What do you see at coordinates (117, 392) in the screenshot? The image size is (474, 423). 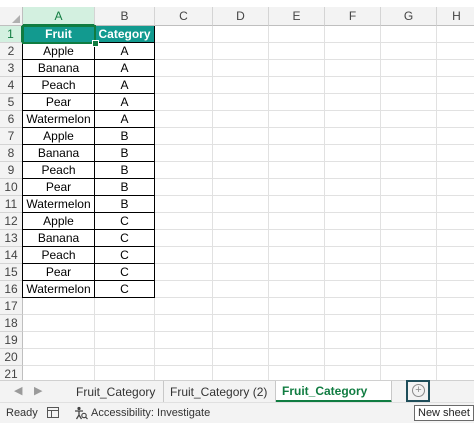 I see `tab-fruit-category: Fruit_Category` at bounding box center [117, 392].